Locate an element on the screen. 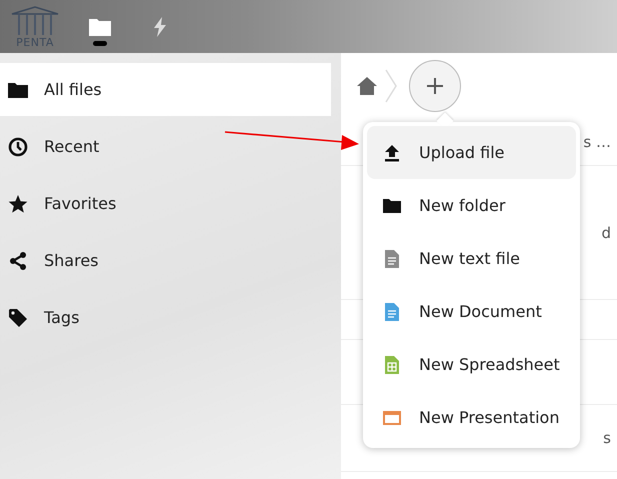 Image resolution: width=617 pixels, height=479 pixels. sidebar-item-label: Tags is located at coordinates (62, 317).